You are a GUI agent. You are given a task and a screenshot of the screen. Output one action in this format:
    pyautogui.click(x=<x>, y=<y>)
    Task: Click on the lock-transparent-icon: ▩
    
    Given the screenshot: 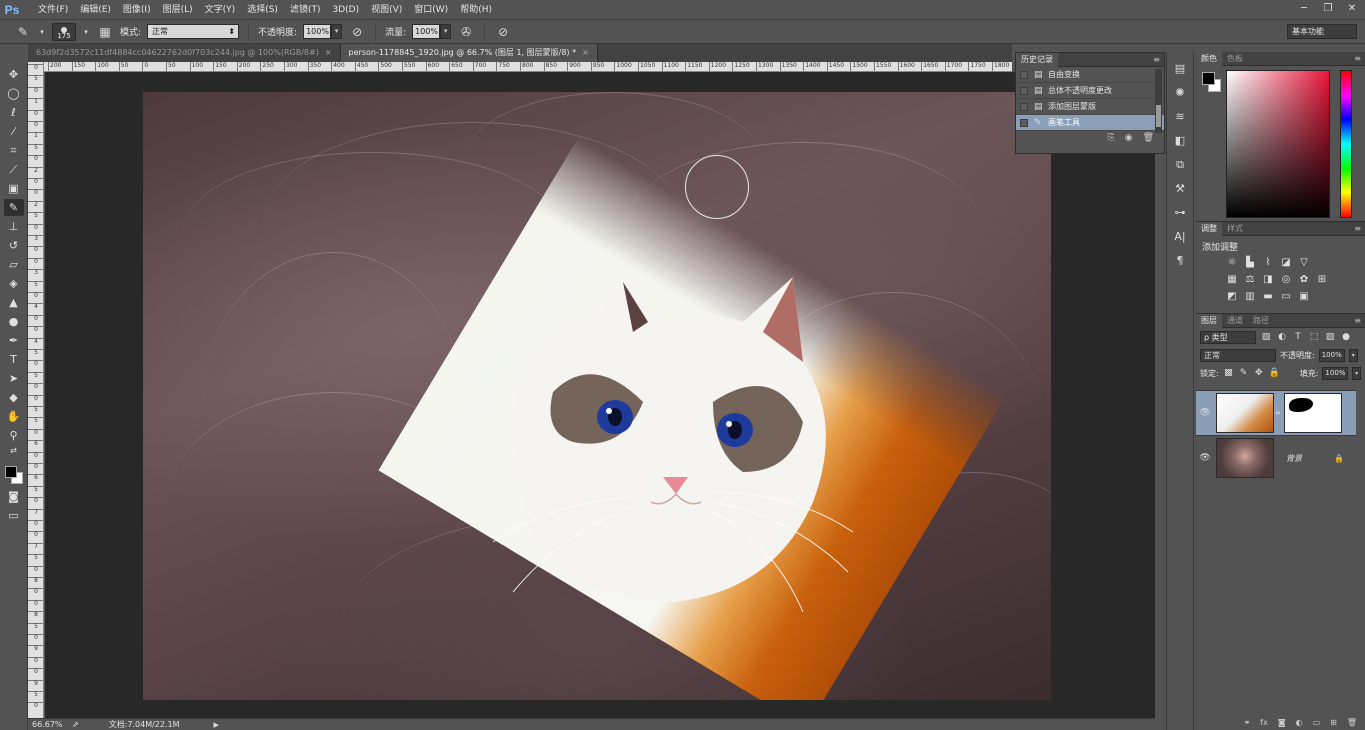 What is the action you would take?
    pyautogui.click(x=1228, y=373)
    